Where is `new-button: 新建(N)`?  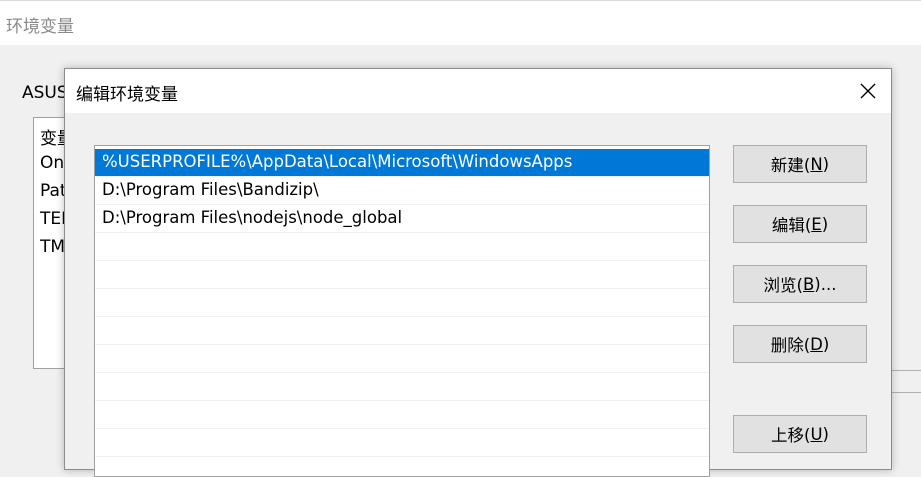 new-button: 新建(N) is located at coordinates (800, 164).